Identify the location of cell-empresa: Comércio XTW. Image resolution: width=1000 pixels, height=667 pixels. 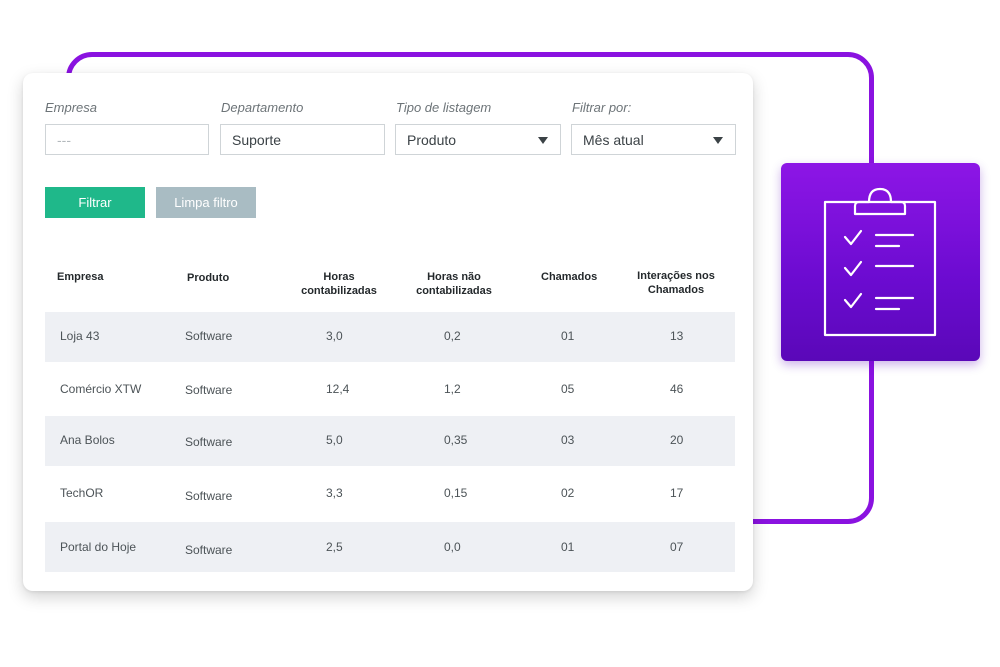
(101, 389).